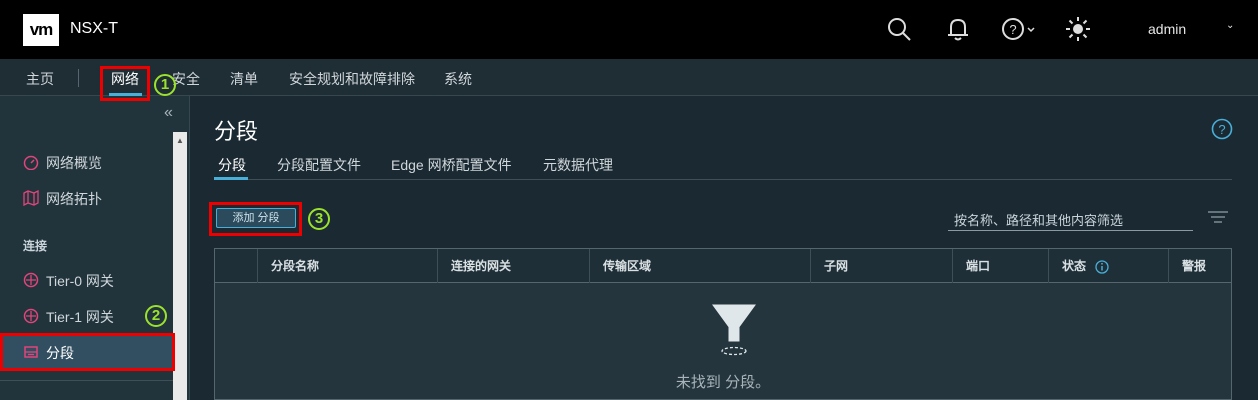 Image resolution: width=1258 pixels, height=400 pixels. Describe the element at coordinates (156, 316) in the screenshot. I see `step-number-2: 2` at that location.